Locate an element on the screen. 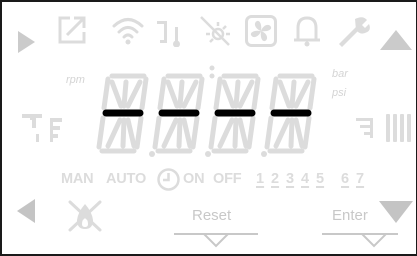 The width and height of the screenshot is (417, 256). day-number-4: 4 is located at coordinates (305, 179).